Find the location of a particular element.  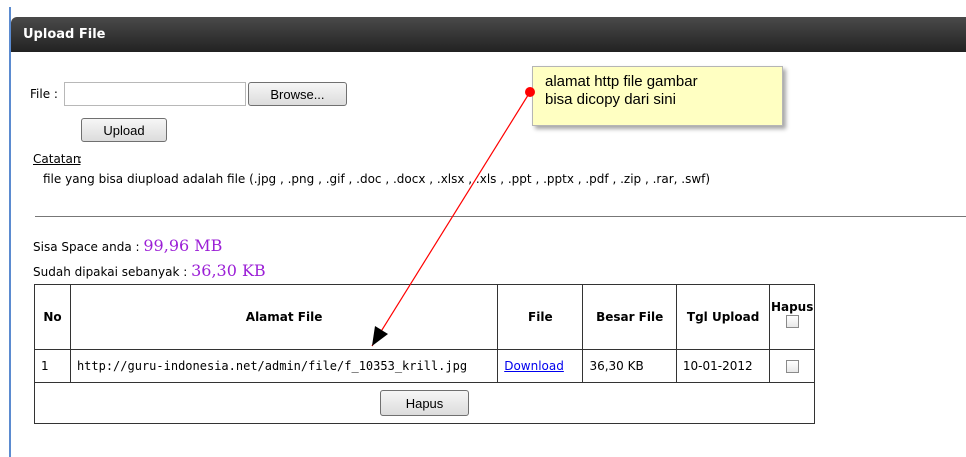

arrow-line is located at coordinates (451, 219).